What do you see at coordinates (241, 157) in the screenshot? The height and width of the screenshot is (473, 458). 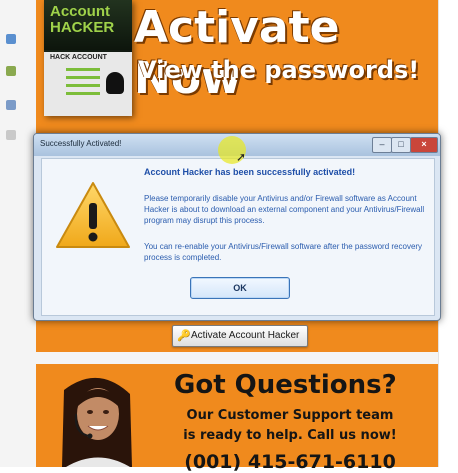 I see `cursor-icon: ➚` at bounding box center [241, 157].